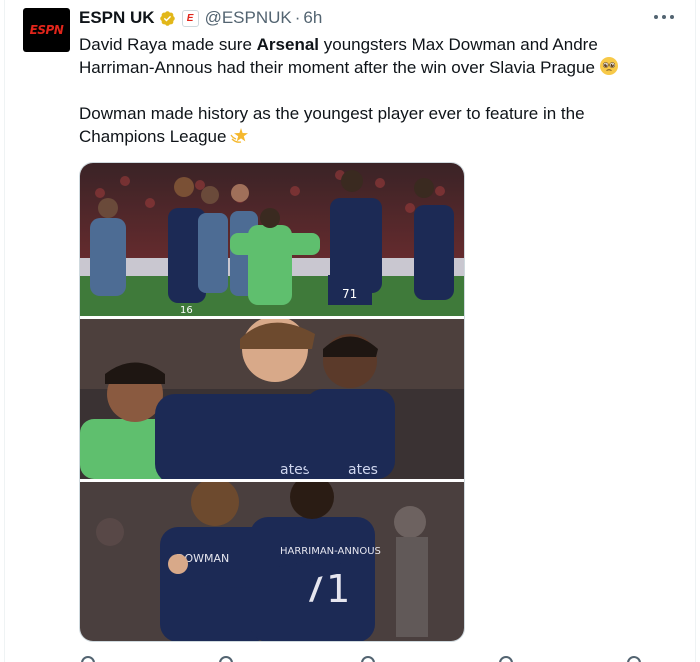 Image resolution: width=700 pixels, height=662 pixels. Describe the element at coordinates (608, 66) in the screenshot. I see `pleading-face-icon` at that location.